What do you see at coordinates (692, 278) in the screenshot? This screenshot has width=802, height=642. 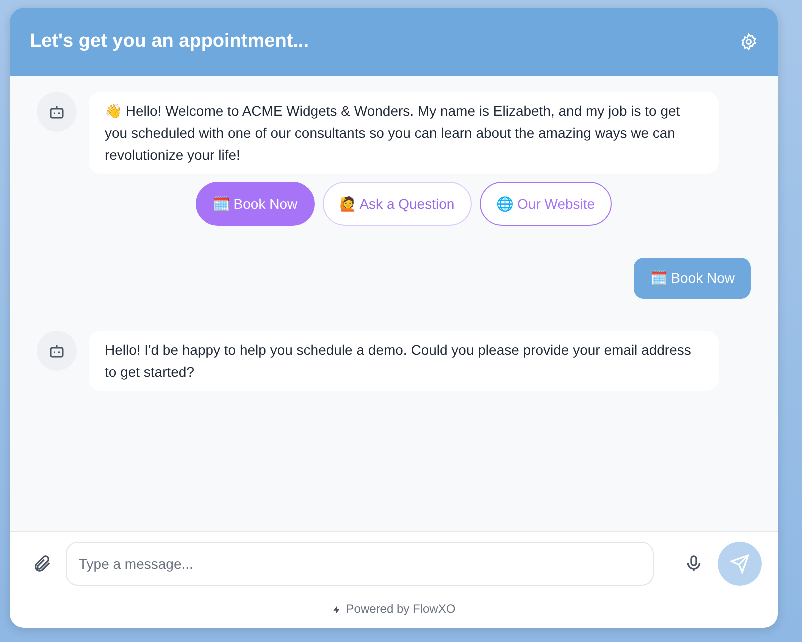 I see `user-message-bubble: 🗓 Book Now` at bounding box center [692, 278].